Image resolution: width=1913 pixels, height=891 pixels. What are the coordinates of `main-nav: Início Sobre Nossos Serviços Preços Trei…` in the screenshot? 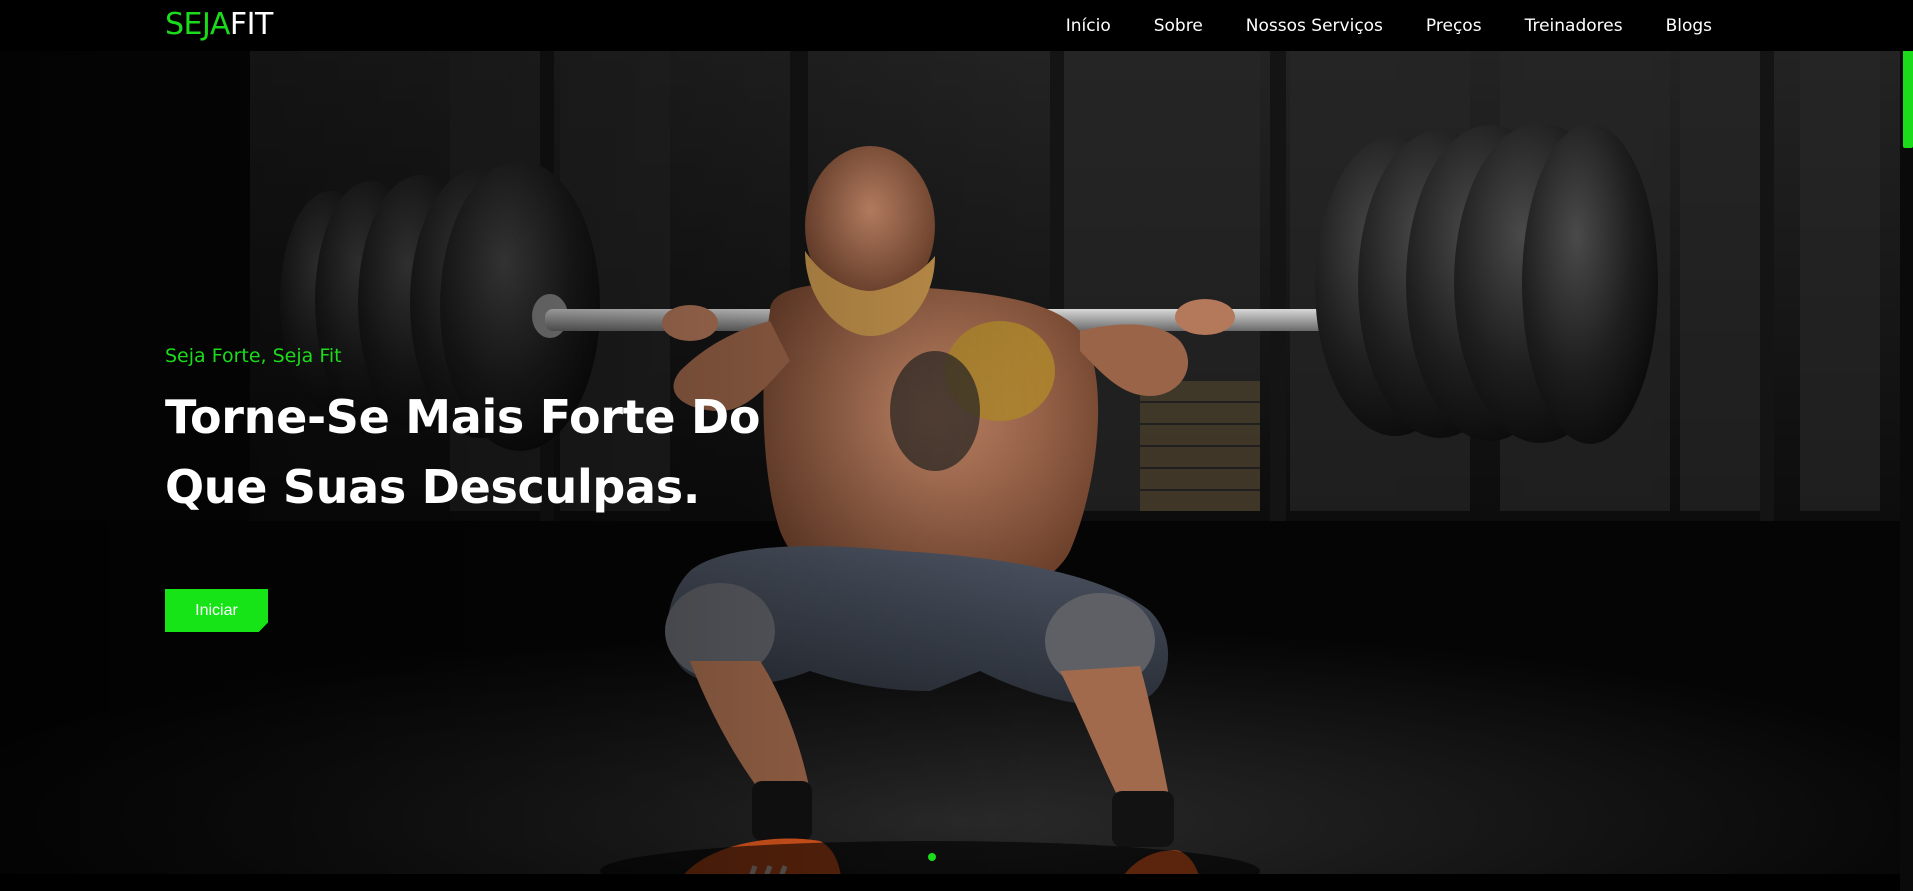 It's located at (1389, 25).